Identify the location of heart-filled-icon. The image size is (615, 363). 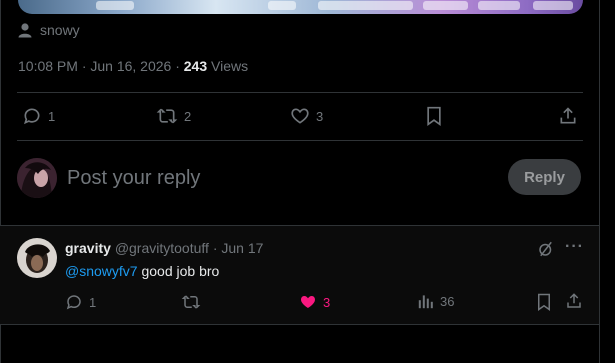
(308, 302).